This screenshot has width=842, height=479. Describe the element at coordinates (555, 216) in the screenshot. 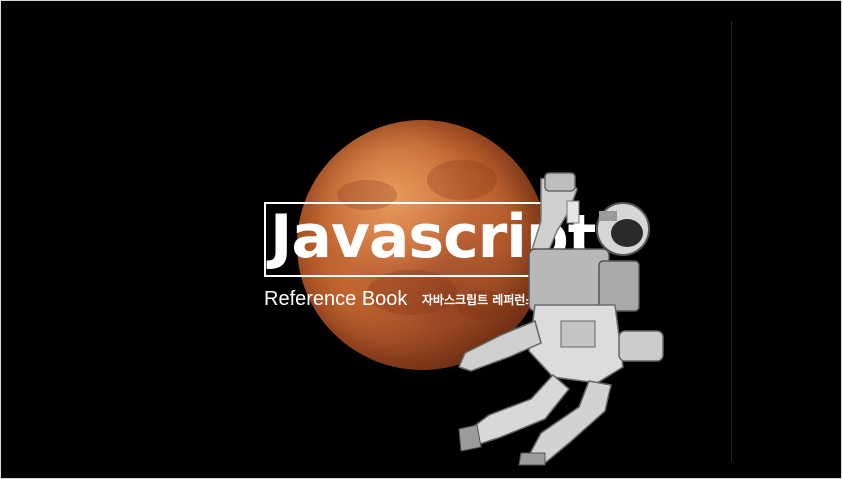

I see `astronaut-arm-raised` at that location.